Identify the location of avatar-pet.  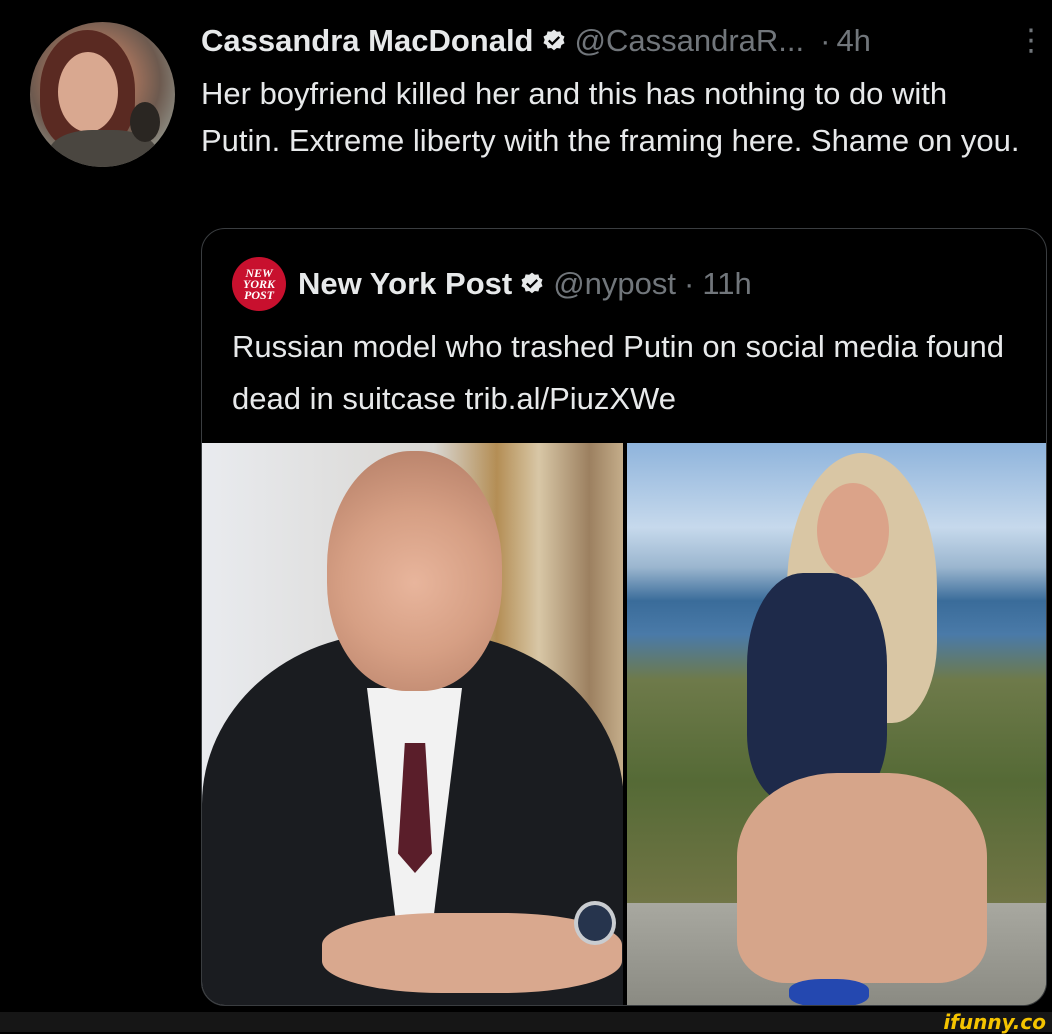
(145, 122).